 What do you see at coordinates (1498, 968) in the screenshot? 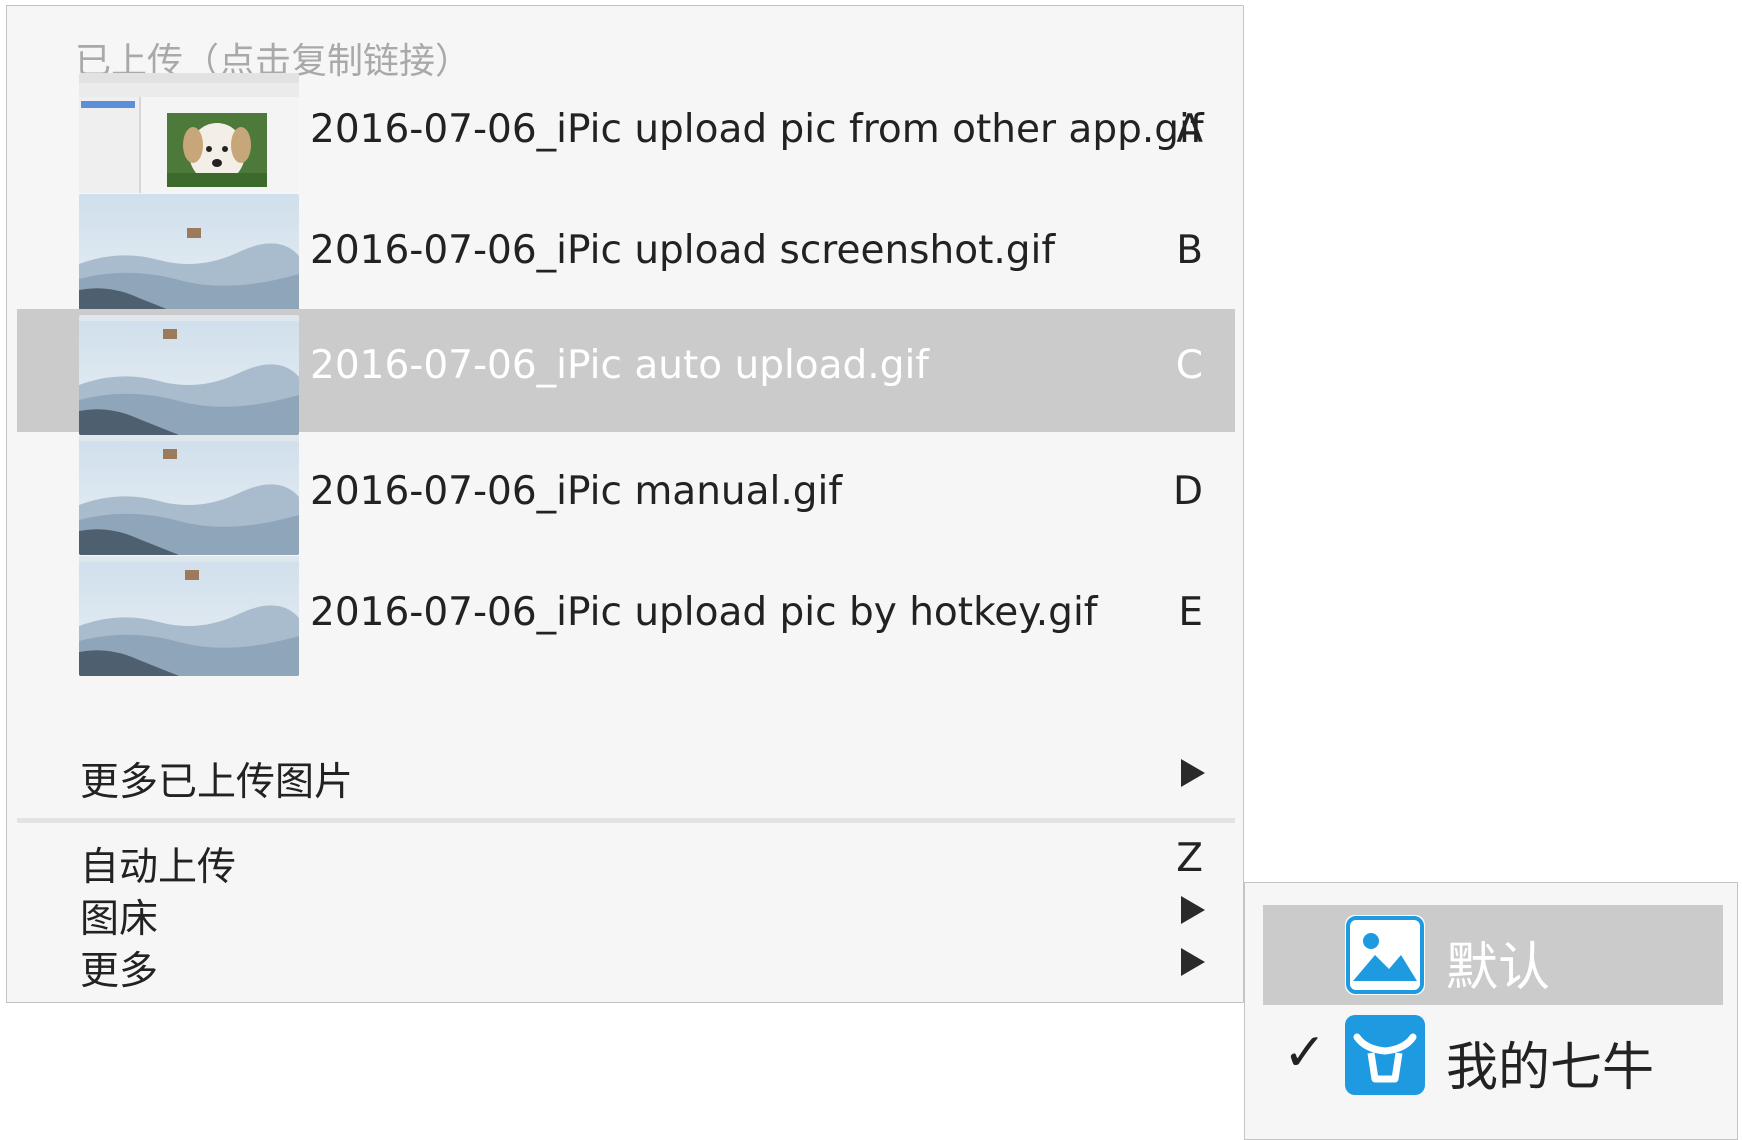
I see `host-default-label: 默认` at bounding box center [1498, 968].